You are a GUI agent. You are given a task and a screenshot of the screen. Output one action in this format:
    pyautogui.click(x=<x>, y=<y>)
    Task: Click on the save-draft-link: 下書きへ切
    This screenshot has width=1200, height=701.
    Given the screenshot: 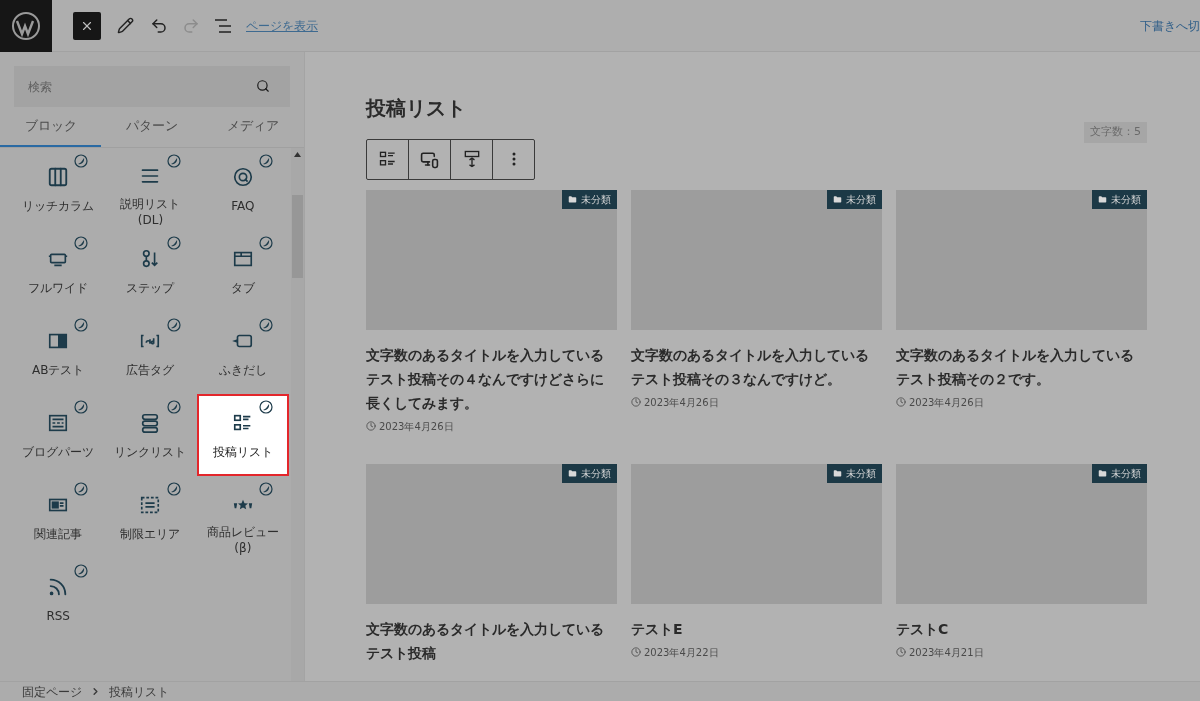 What is the action you would take?
    pyautogui.click(x=1170, y=25)
    